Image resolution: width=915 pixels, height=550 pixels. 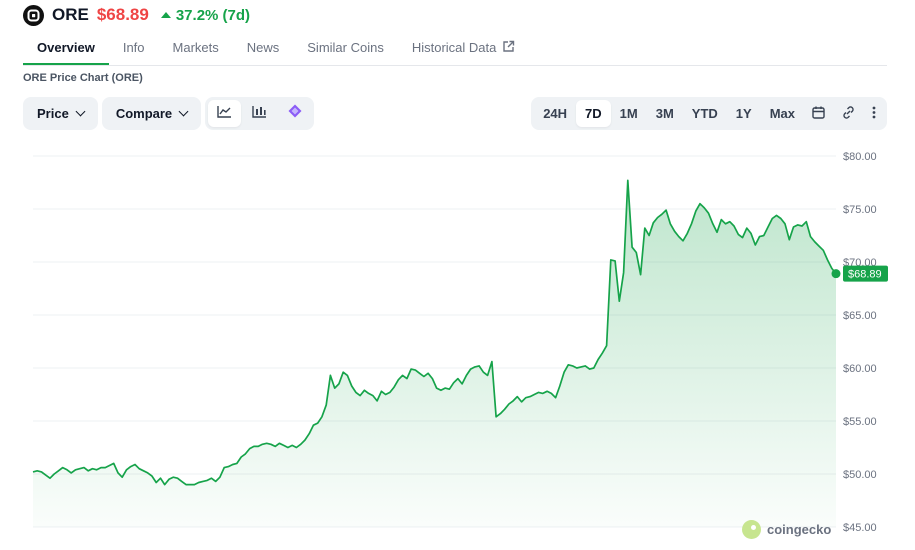 I want to click on range-label: Max, so click(x=782, y=113).